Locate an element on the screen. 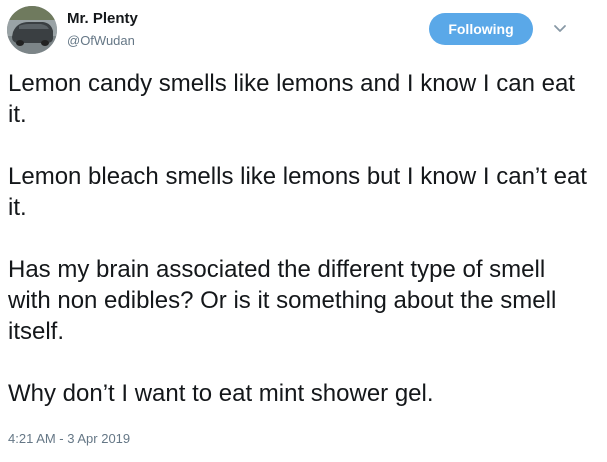  avatar-image is located at coordinates (32, 30).